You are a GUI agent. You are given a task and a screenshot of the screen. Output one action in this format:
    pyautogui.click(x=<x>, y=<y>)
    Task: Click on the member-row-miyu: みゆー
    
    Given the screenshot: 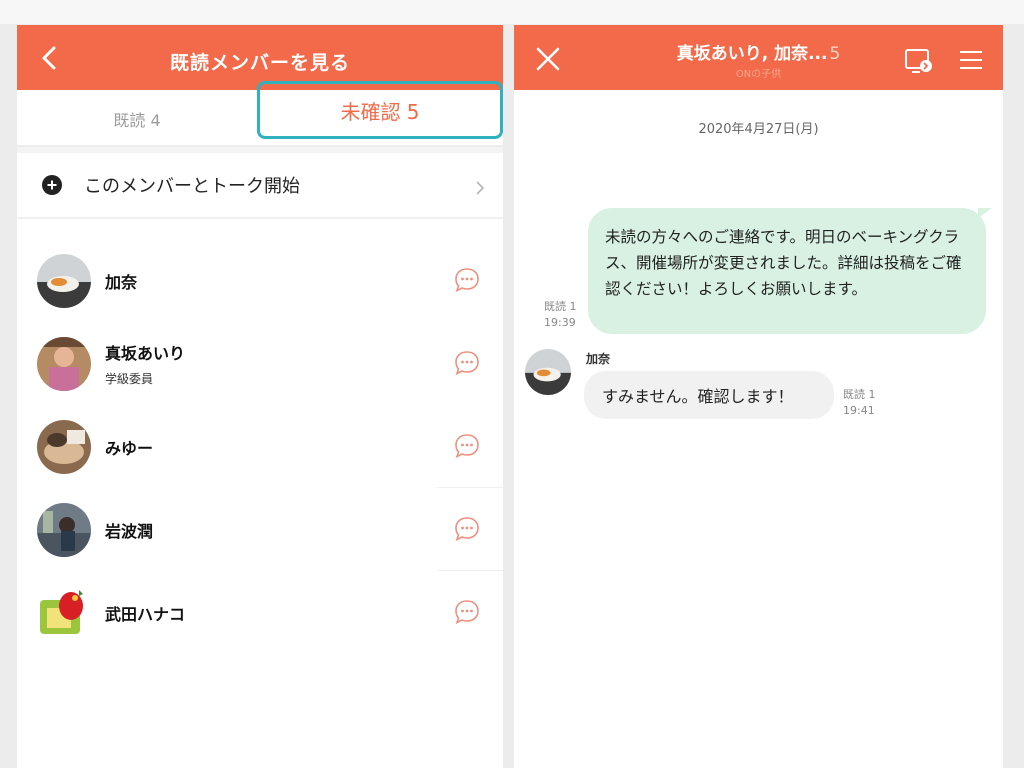 What is the action you would take?
    pyautogui.click(x=260, y=446)
    